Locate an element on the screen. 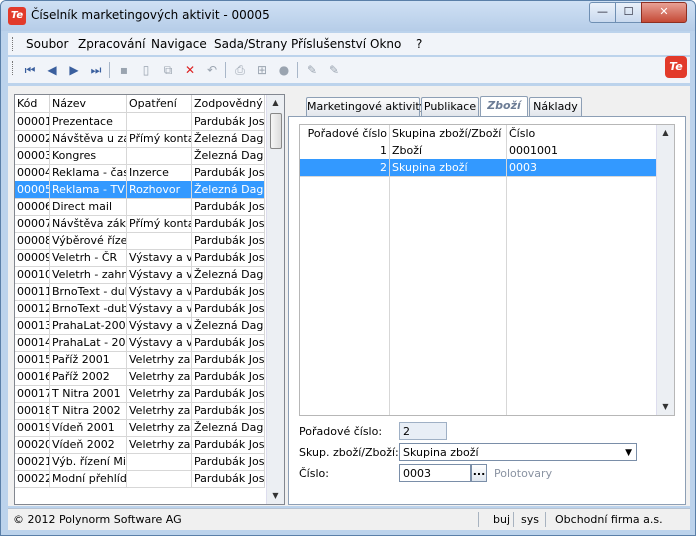 This screenshot has height=536, width=696. tab-publikace: Publikace is located at coordinates (450, 106).